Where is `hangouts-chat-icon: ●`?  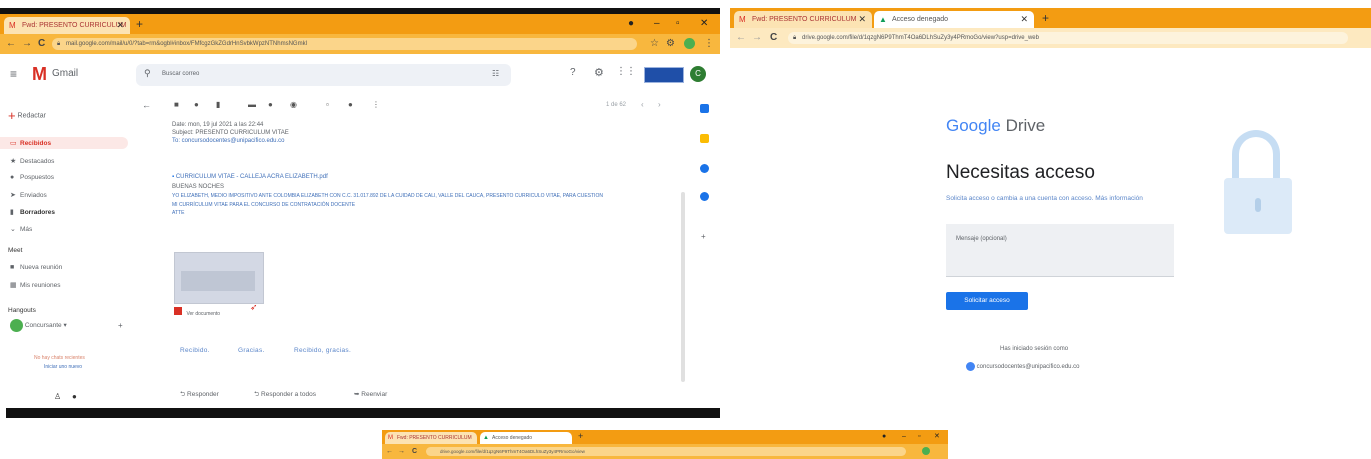 hangouts-chat-icon: ● is located at coordinates (74, 396).